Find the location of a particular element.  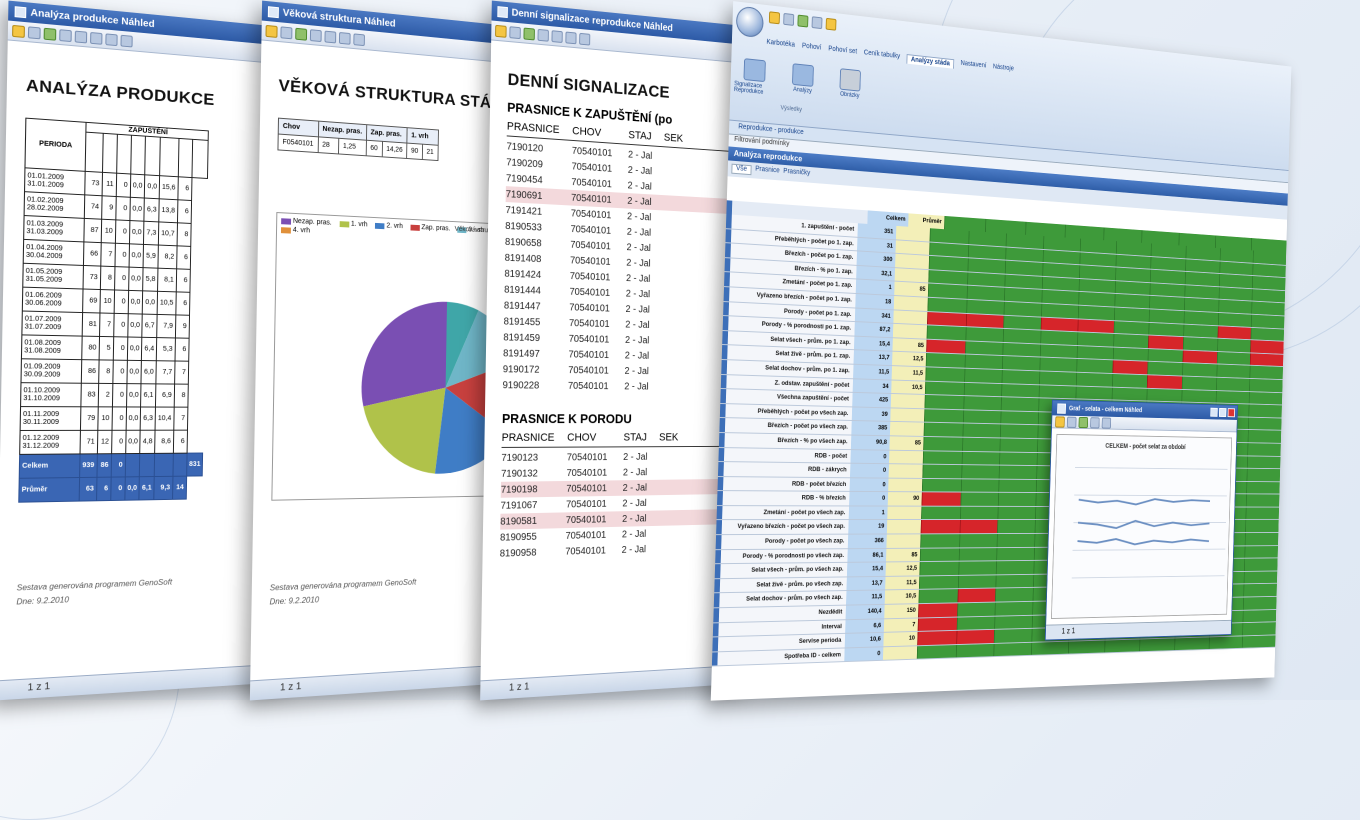

cell: 8190581 is located at coordinates (533, 521).